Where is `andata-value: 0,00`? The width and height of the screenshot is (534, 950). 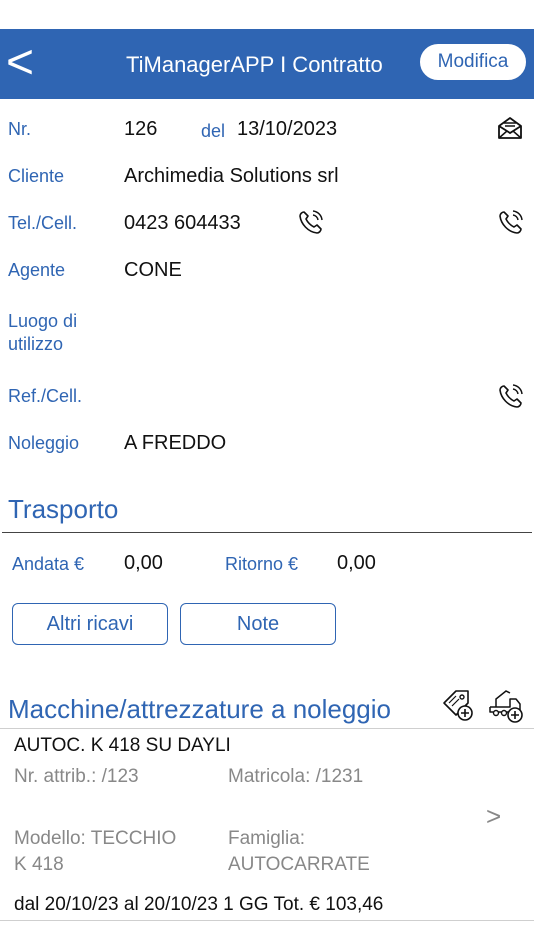
andata-value: 0,00 is located at coordinates (143, 563).